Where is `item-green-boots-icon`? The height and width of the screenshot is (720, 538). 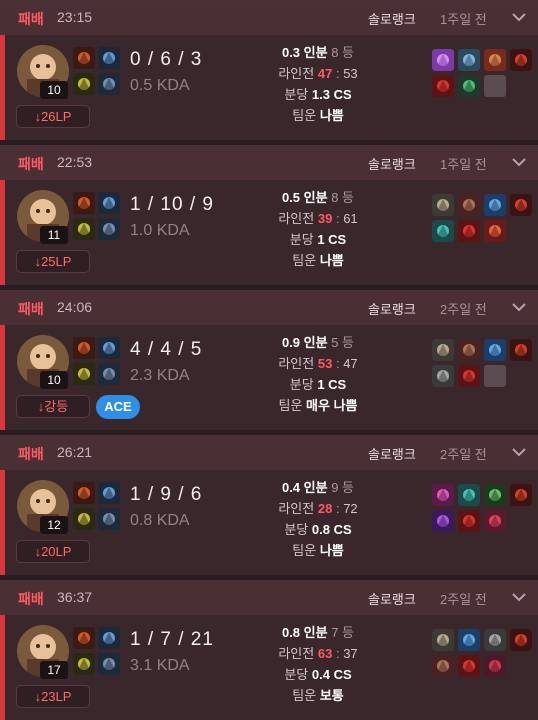
item-green-boots-icon is located at coordinates (469, 86).